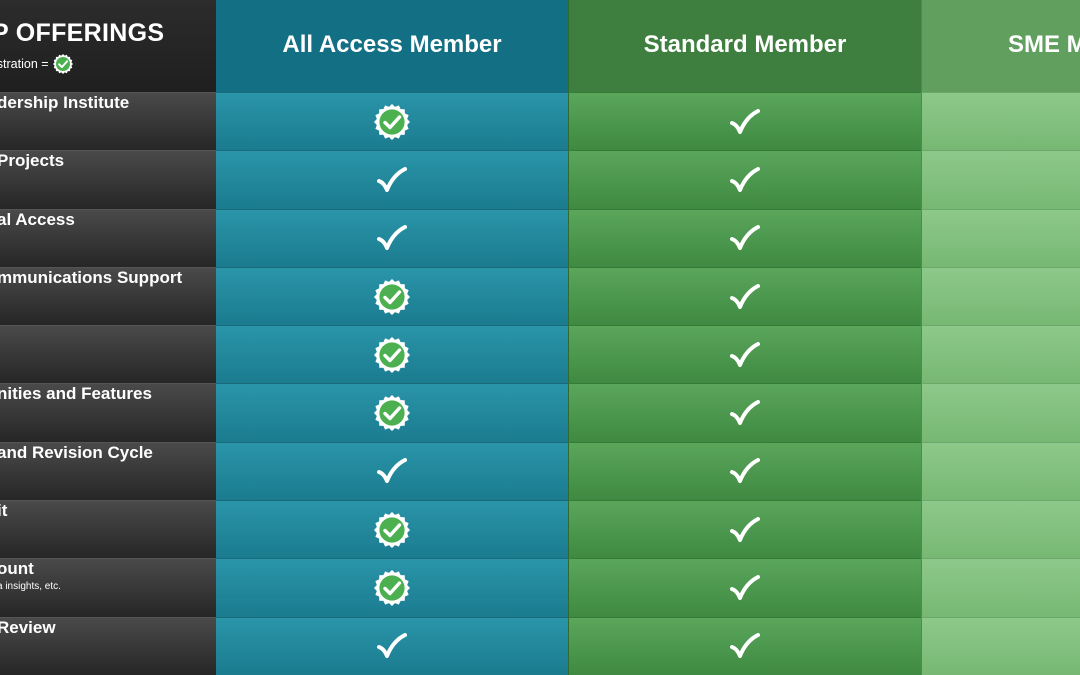  What do you see at coordinates (37, 219) in the screenshot?
I see `row-label-text: al Access` at bounding box center [37, 219].